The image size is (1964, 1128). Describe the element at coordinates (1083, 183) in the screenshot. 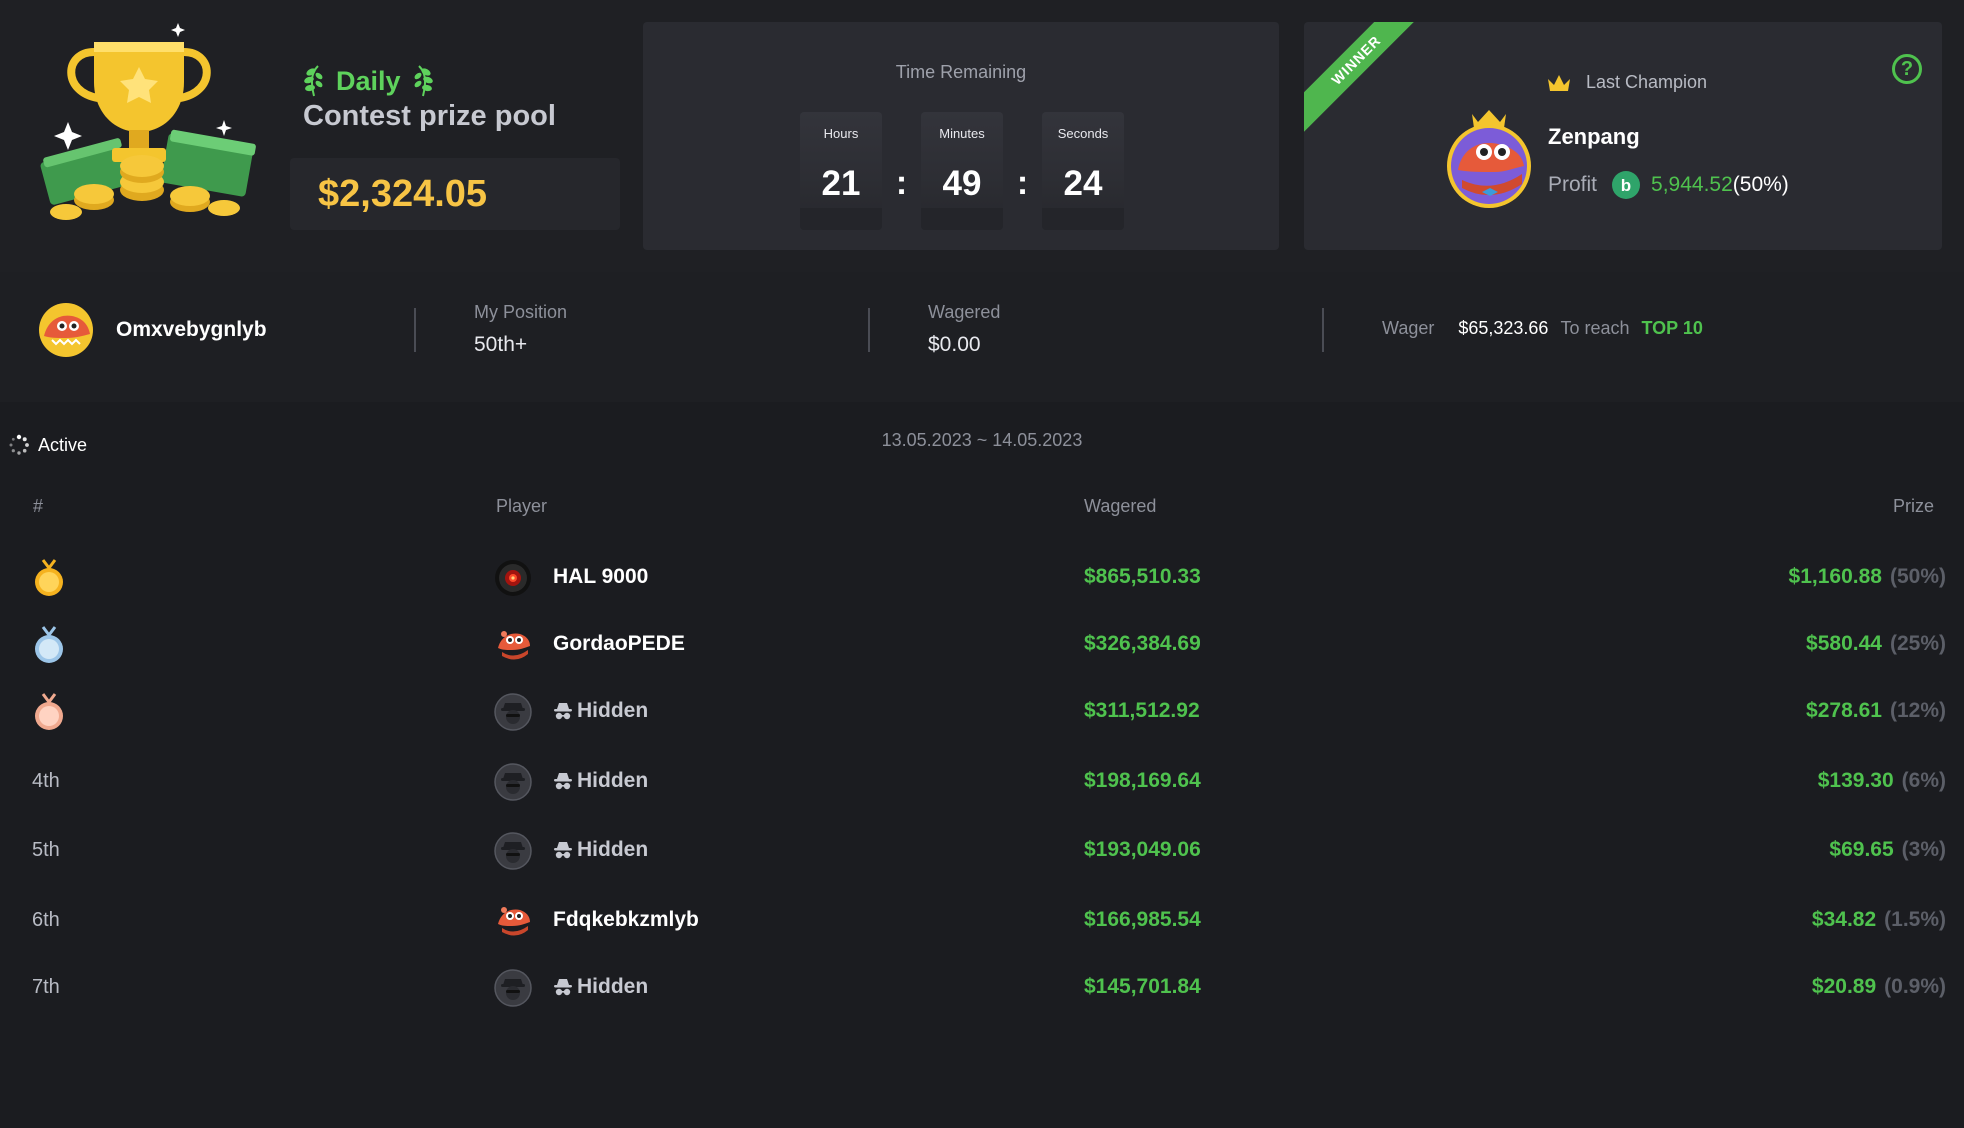

I see `seconds-value: 24` at that location.